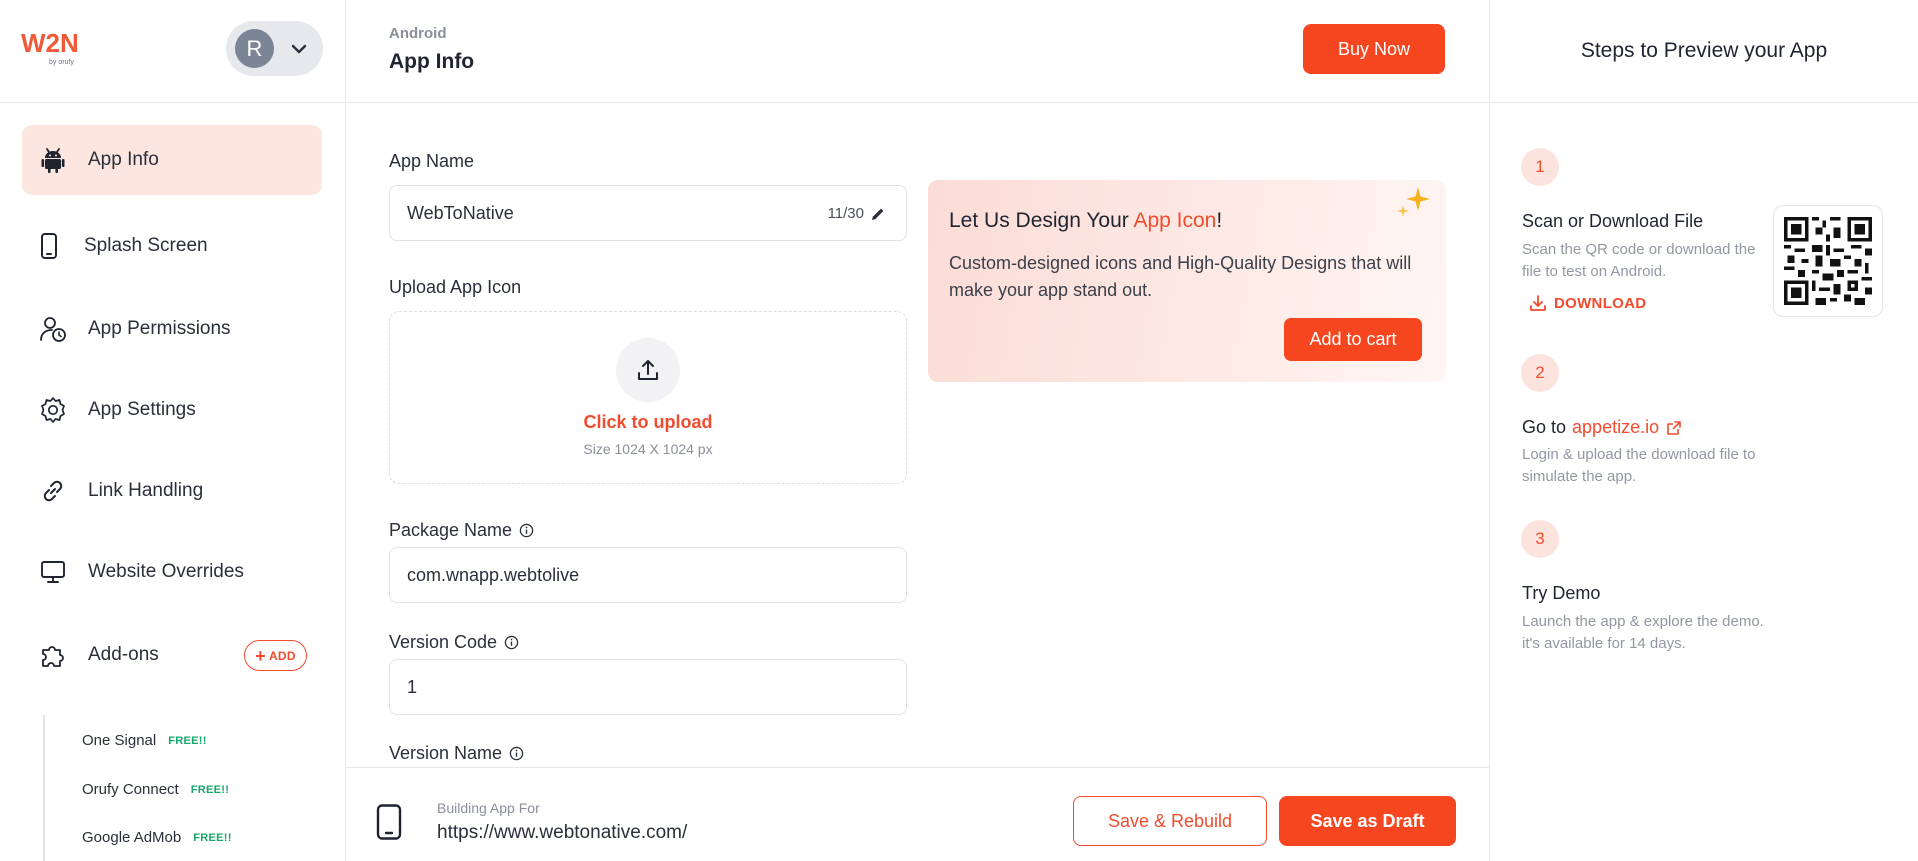 The image size is (1918, 861). I want to click on gear-icon, so click(53, 410).